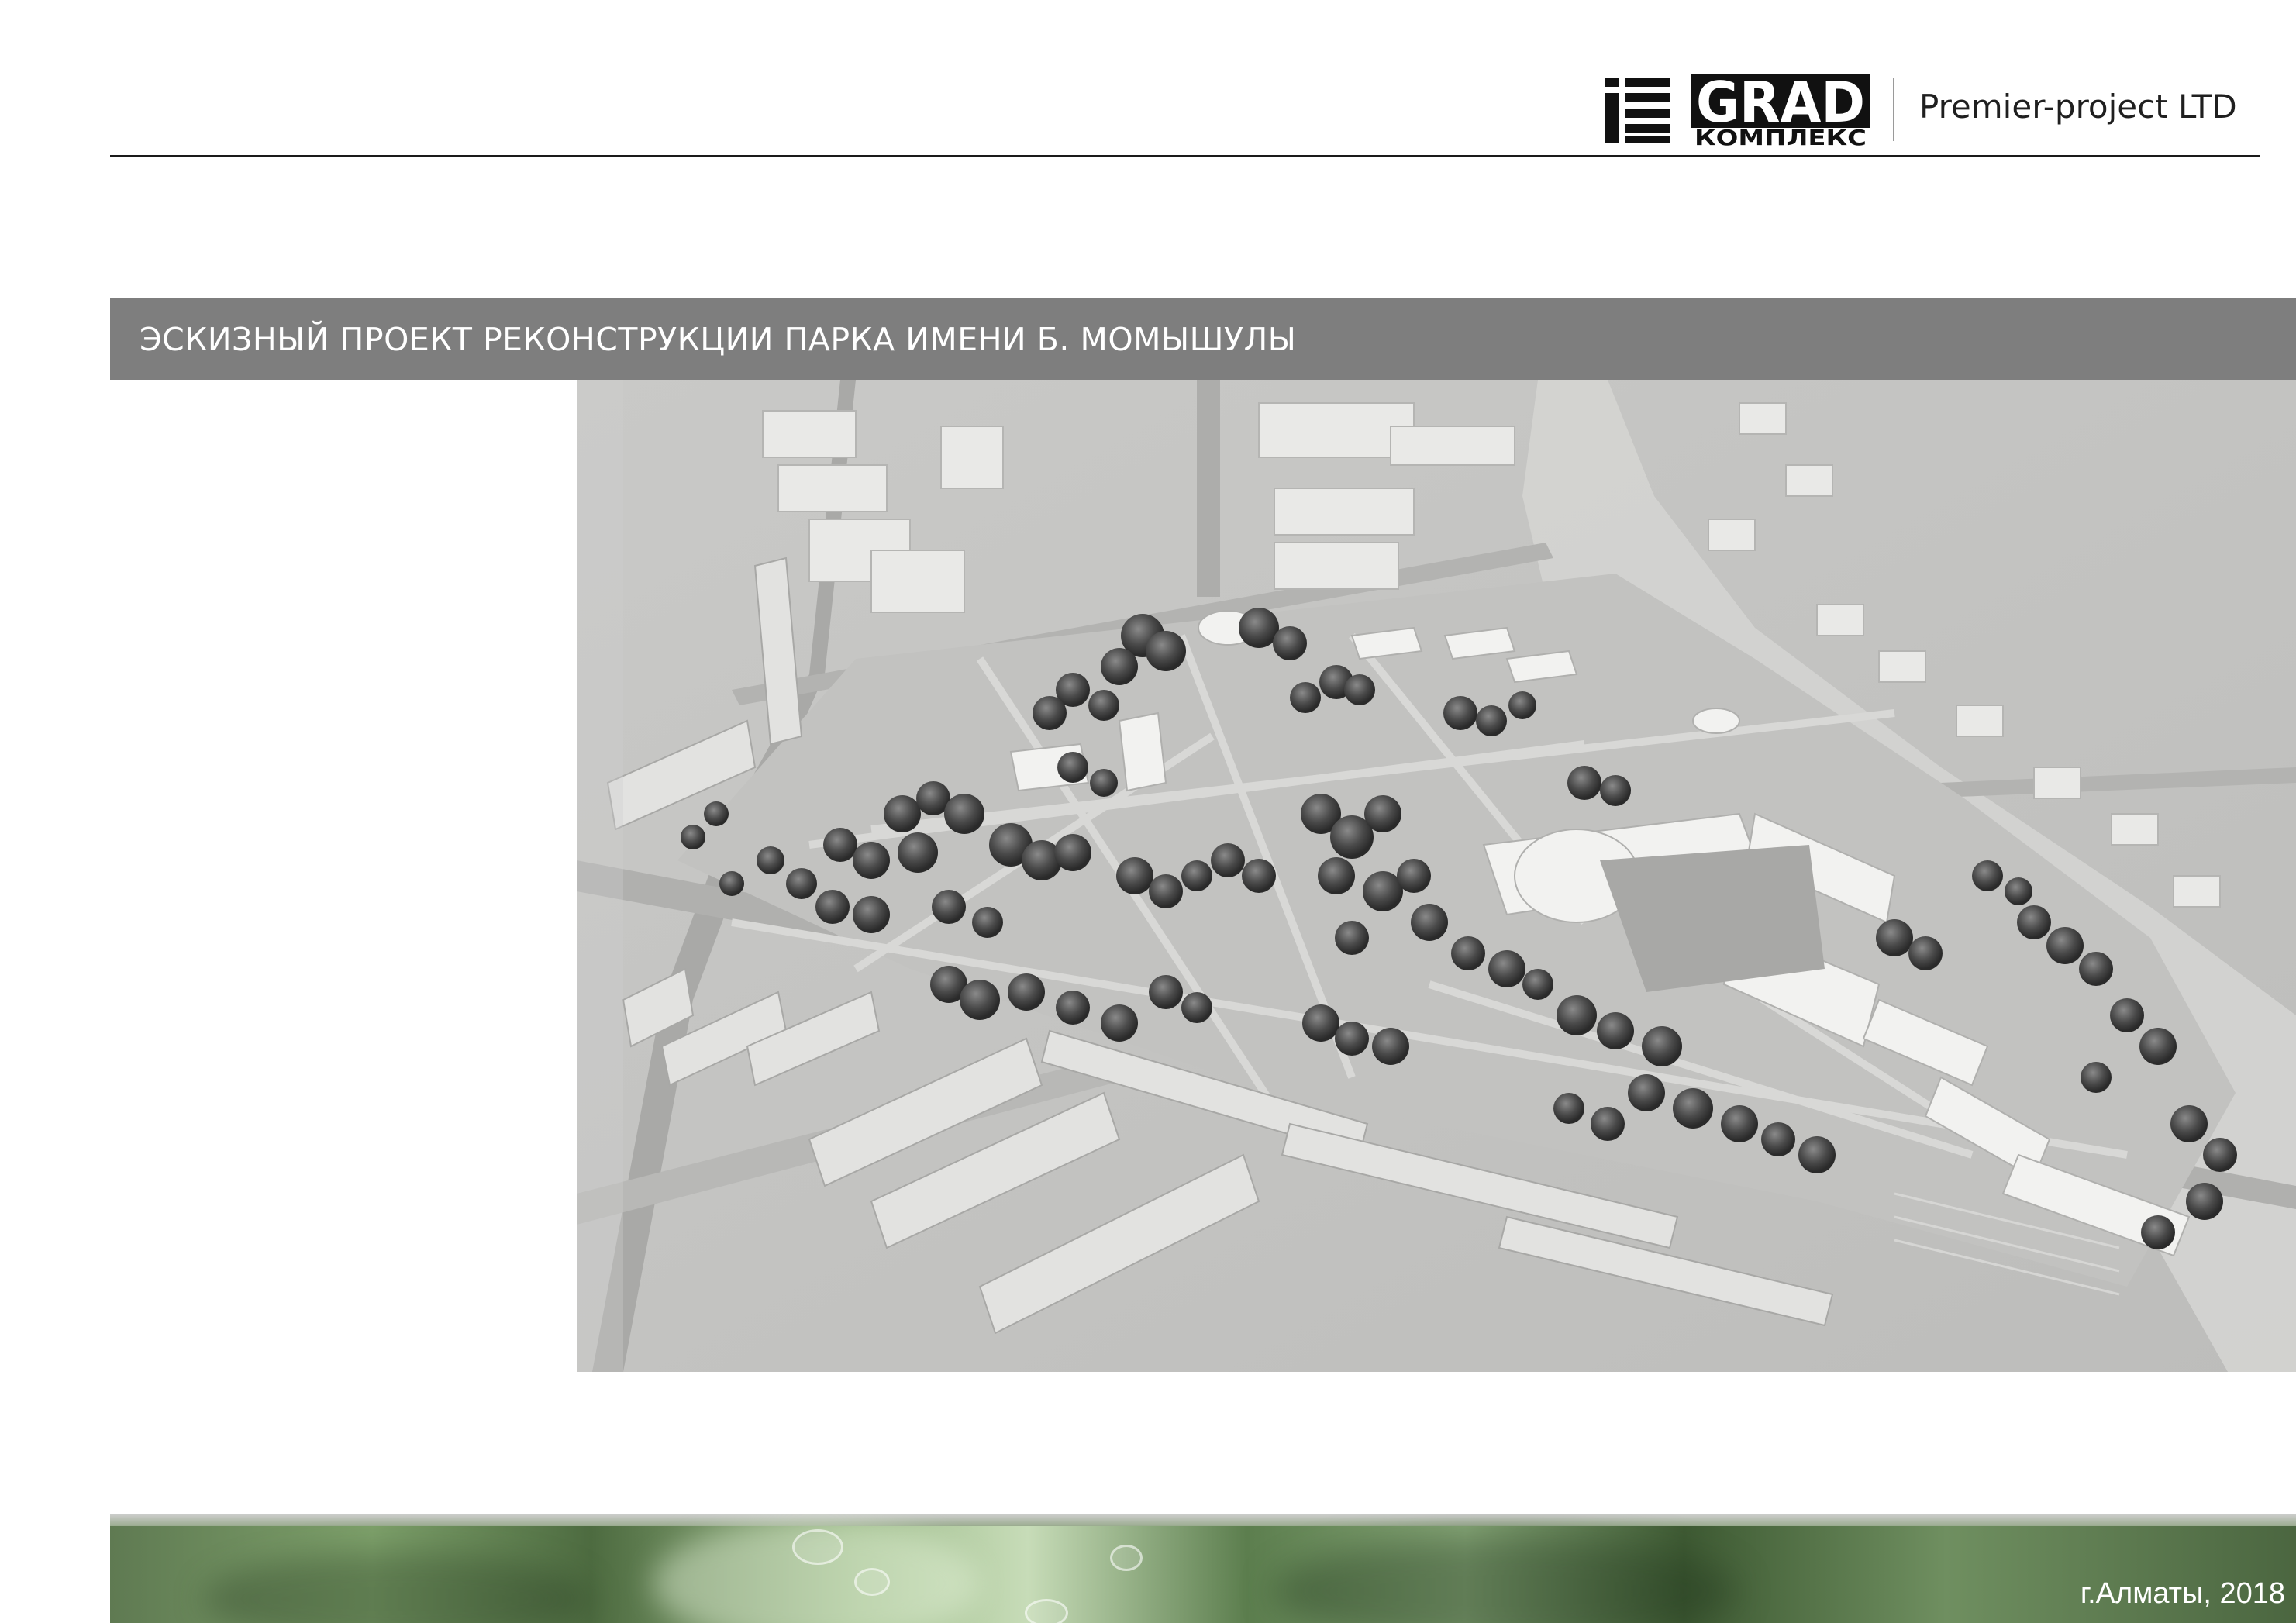 This screenshot has width=2296, height=1623. I want to click on logo-mark-icon, so click(1637, 110).